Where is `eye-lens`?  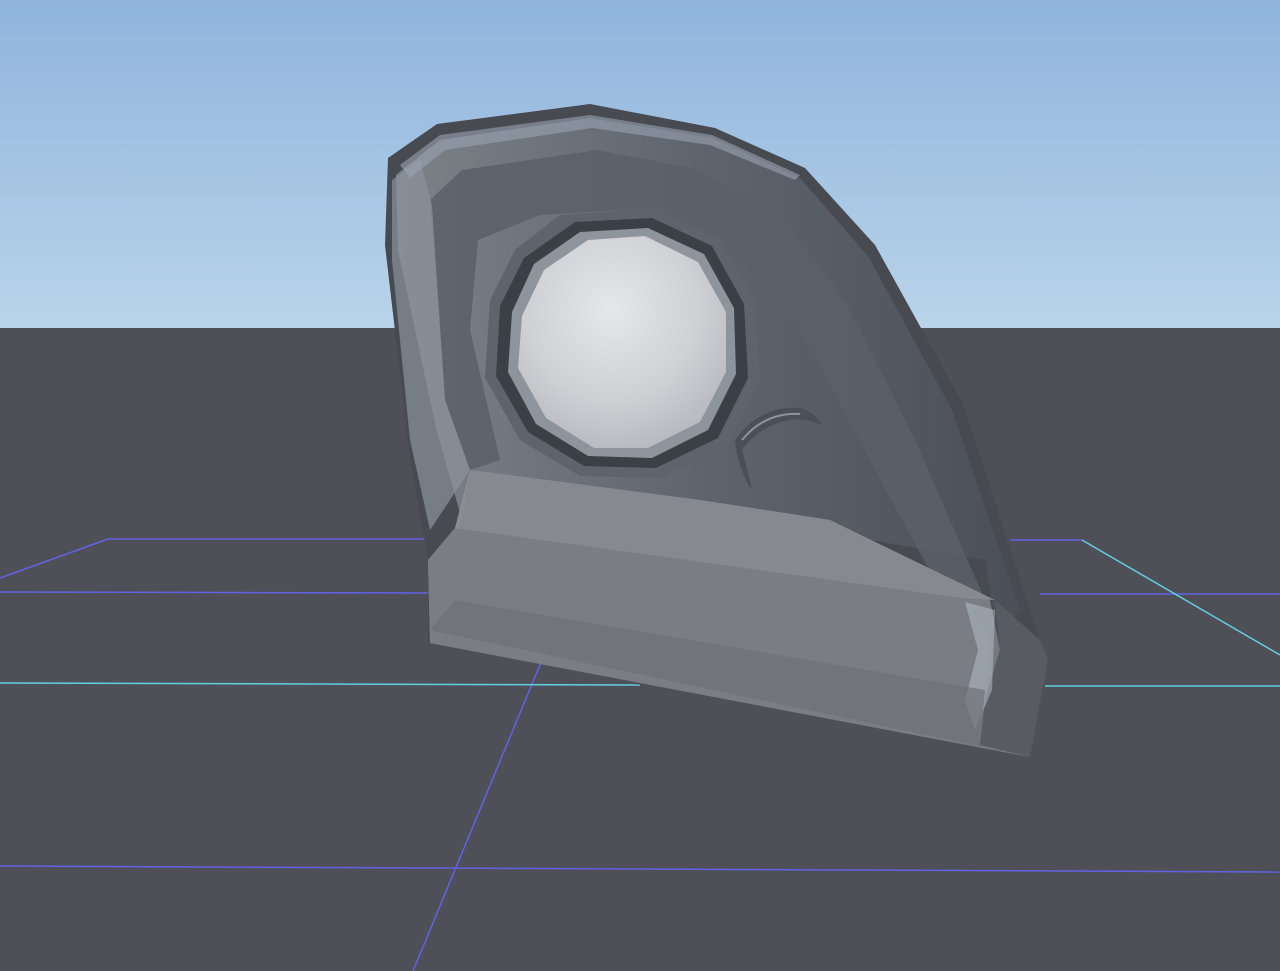
eye-lens is located at coordinates (622, 342).